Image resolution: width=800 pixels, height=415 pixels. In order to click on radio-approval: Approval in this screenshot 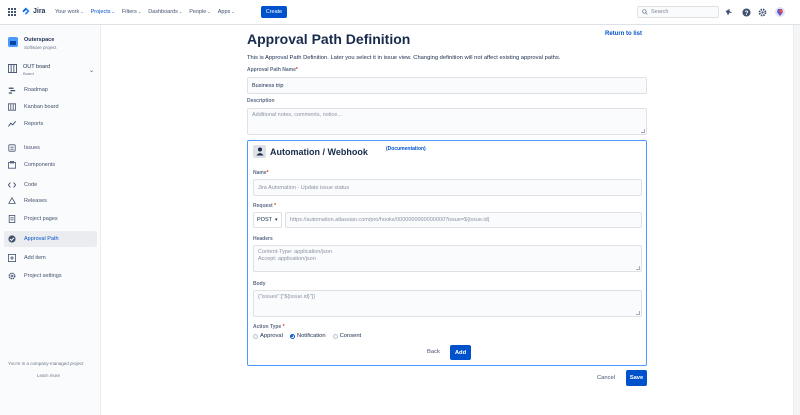, I will do `click(268, 336)`.